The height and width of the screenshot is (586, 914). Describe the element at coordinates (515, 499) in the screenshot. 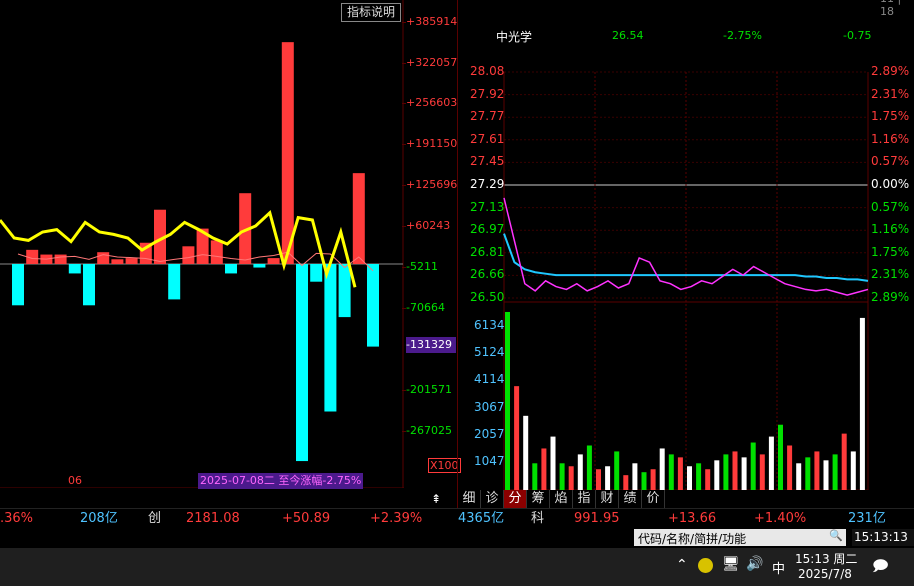

I see `tab-2: 分` at that location.